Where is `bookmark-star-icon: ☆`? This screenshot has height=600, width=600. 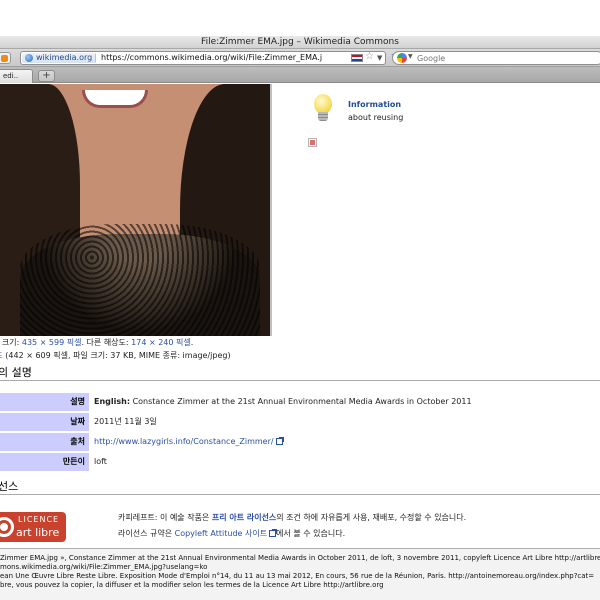 bookmark-star-icon: ☆ is located at coordinates (369, 57).